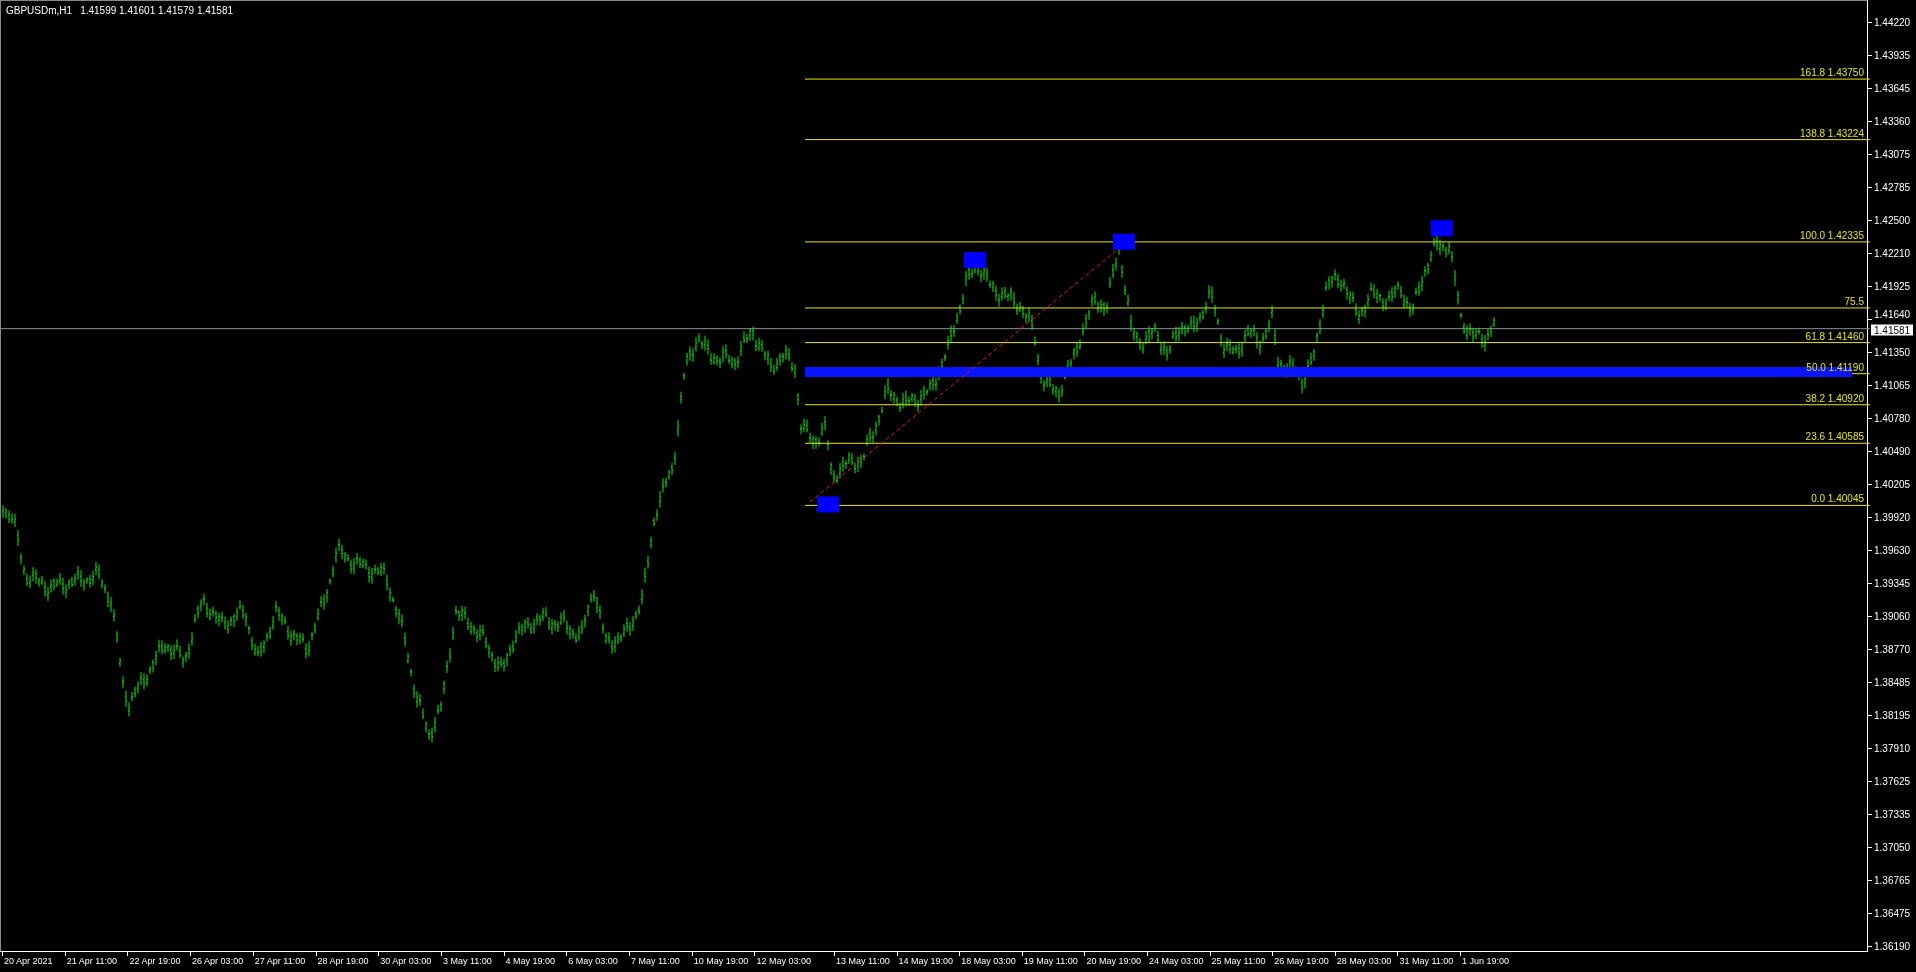  Describe the element at coordinates (1892, 484) in the screenshot. I see `price-label: 1.40205` at that location.